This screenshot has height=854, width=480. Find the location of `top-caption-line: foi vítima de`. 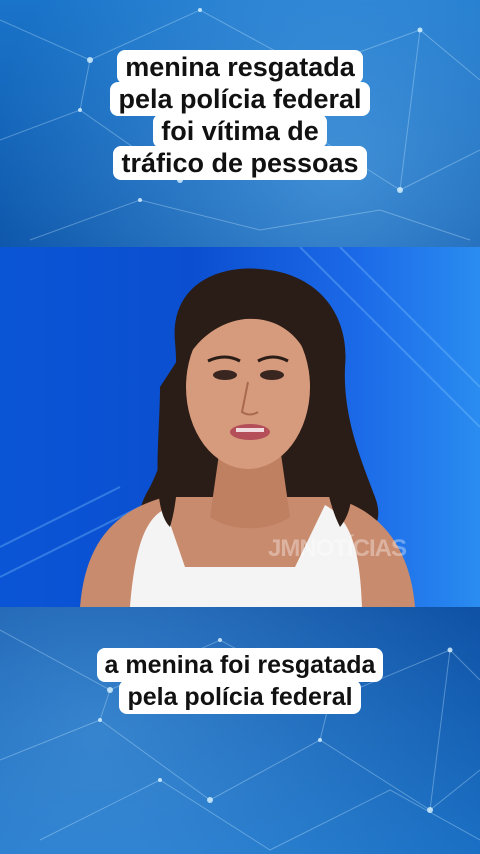

top-caption-line: foi vítima de is located at coordinates (240, 131).